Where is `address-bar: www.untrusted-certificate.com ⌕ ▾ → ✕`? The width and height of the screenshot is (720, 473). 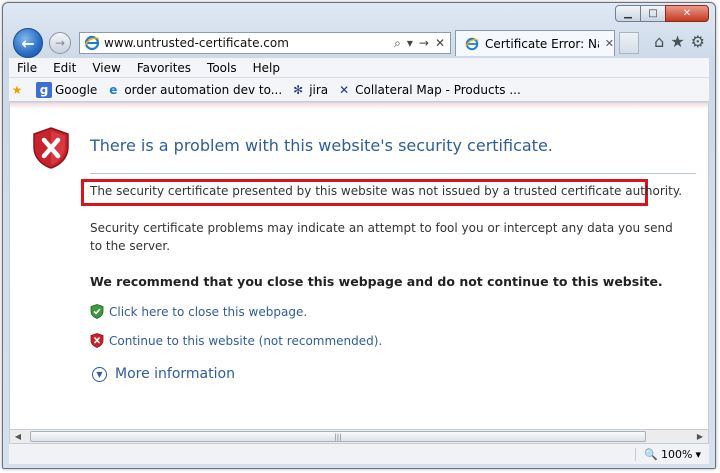 address-bar: www.untrusted-certificate.com ⌕ ▾ → ✕ is located at coordinates (265, 43).